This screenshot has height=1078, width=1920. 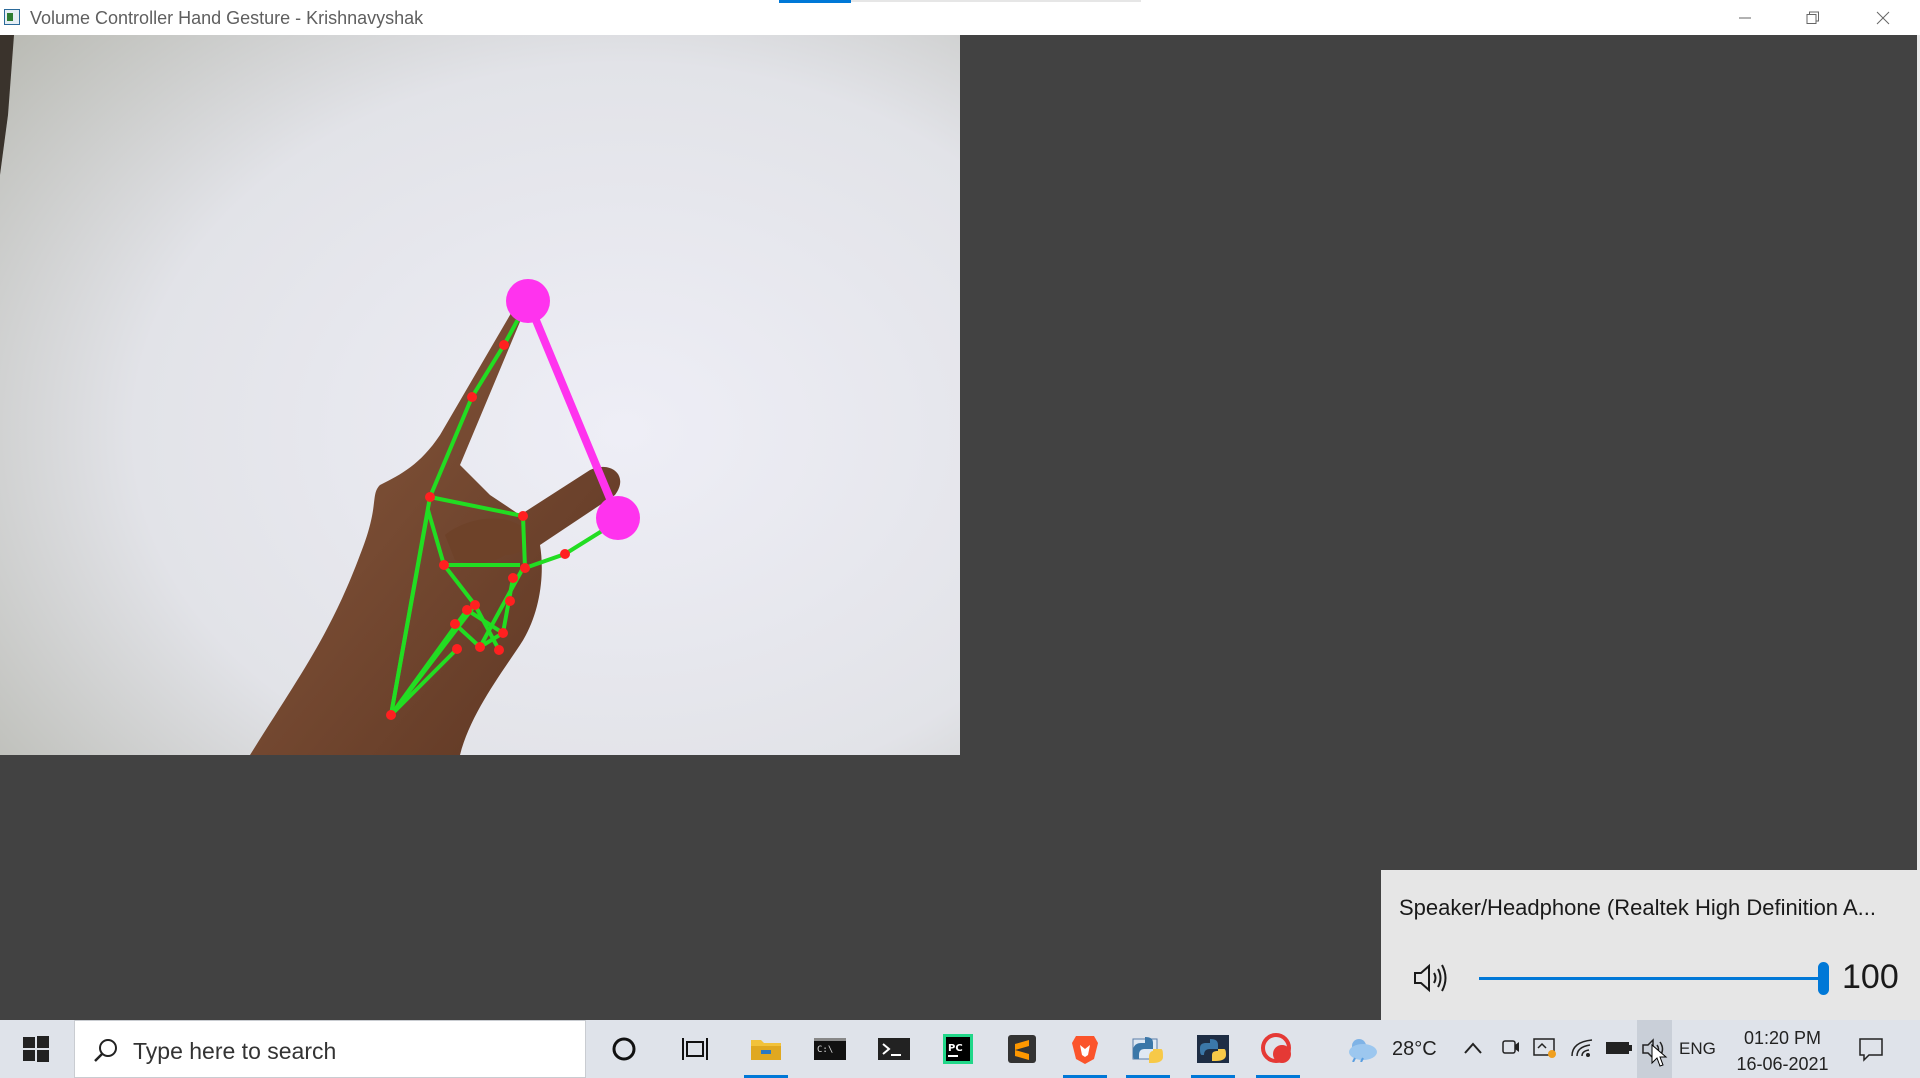 I want to click on restore-icon, so click(x=1812, y=17).